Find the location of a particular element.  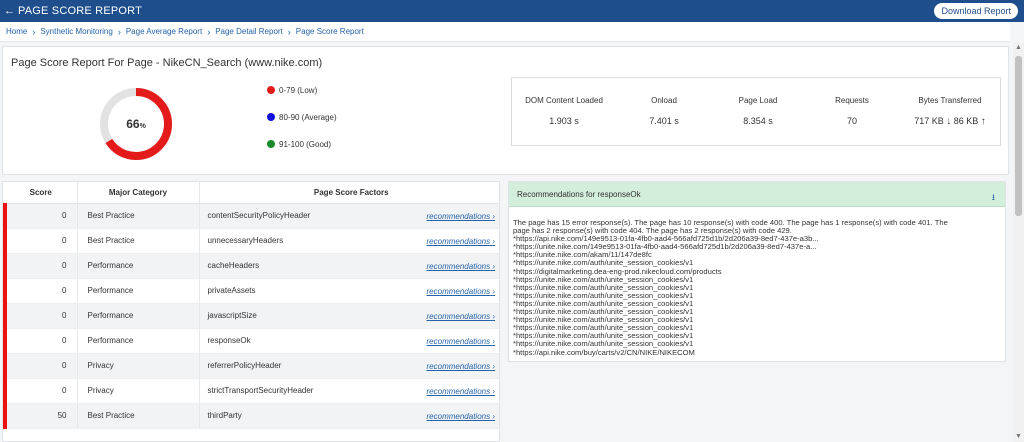

row-category: Privacy is located at coordinates (138, 391).